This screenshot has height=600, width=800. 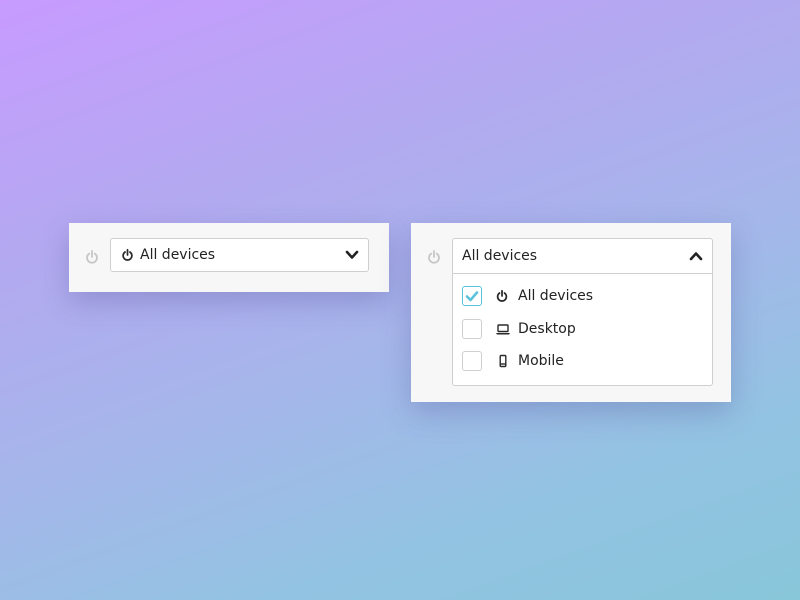 I want to click on option-label: All devices, so click(x=556, y=296).